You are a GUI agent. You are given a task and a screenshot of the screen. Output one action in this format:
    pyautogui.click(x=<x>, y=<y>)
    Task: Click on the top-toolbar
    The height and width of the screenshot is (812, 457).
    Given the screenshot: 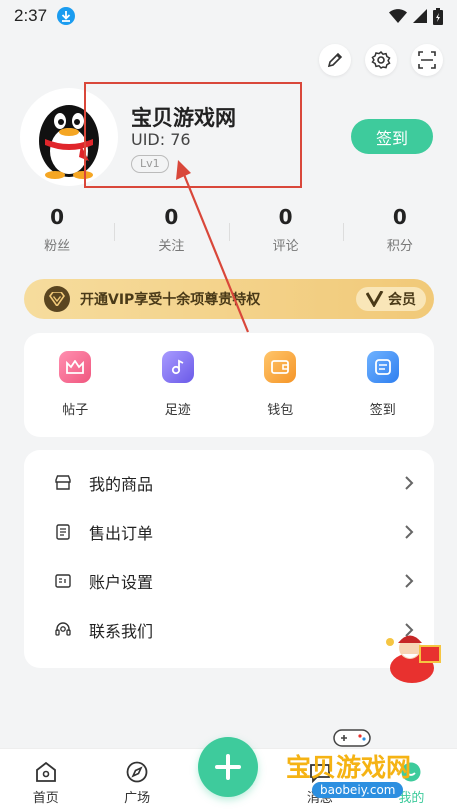 What is the action you would take?
    pyautogui.click(x=381, y=60)
    